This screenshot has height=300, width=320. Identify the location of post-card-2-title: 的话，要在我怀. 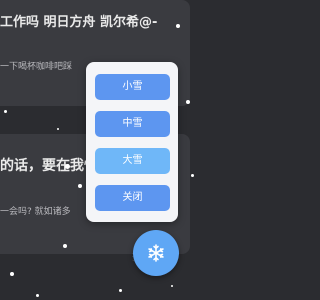
(49, 166).